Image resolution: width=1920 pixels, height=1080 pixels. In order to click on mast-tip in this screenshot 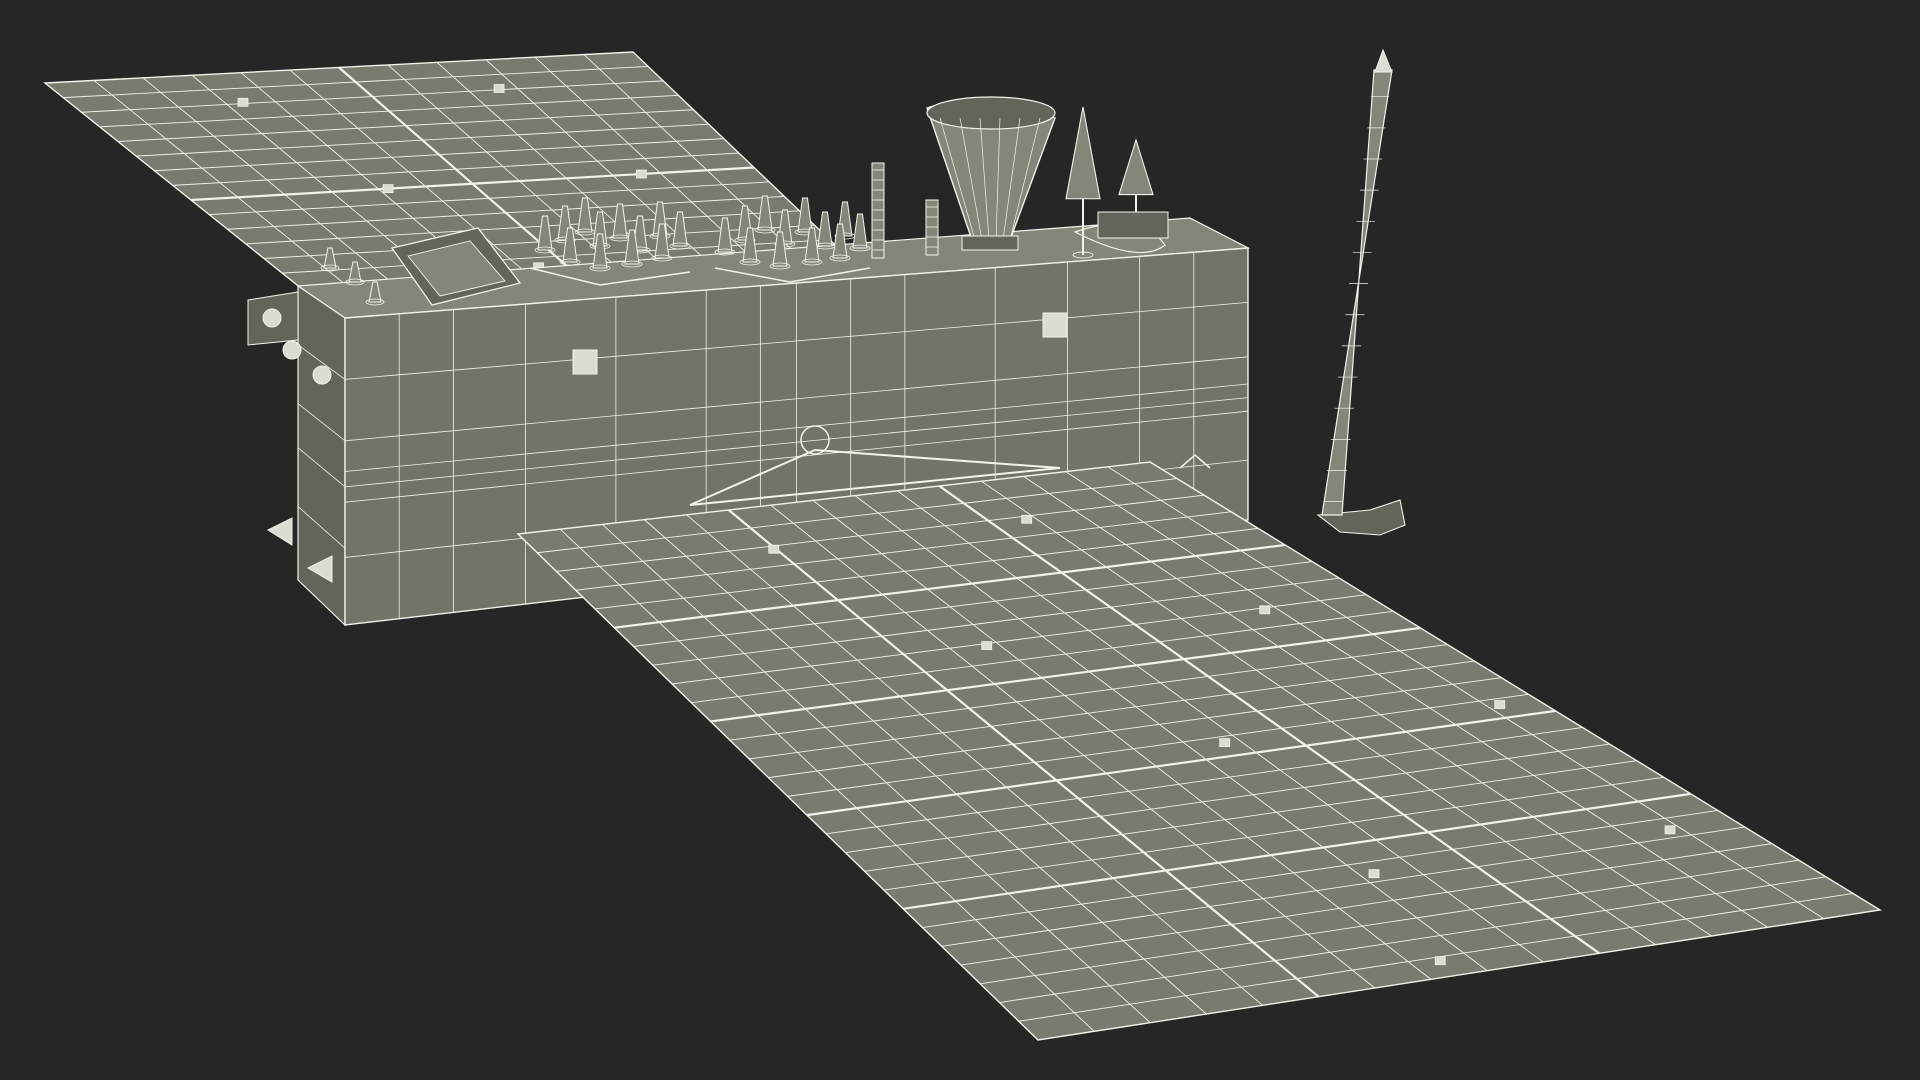, I will do `click(1383, 60)`.